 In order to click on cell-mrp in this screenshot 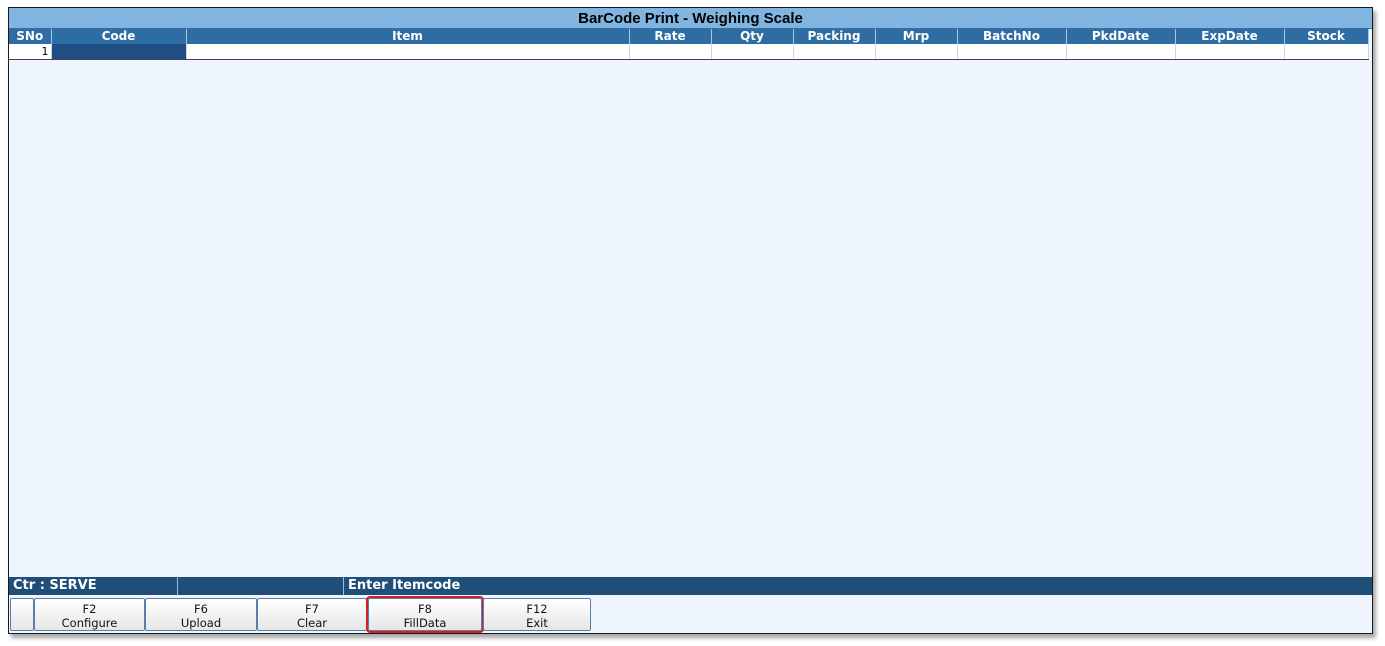, I will do `click(916, 52)`.